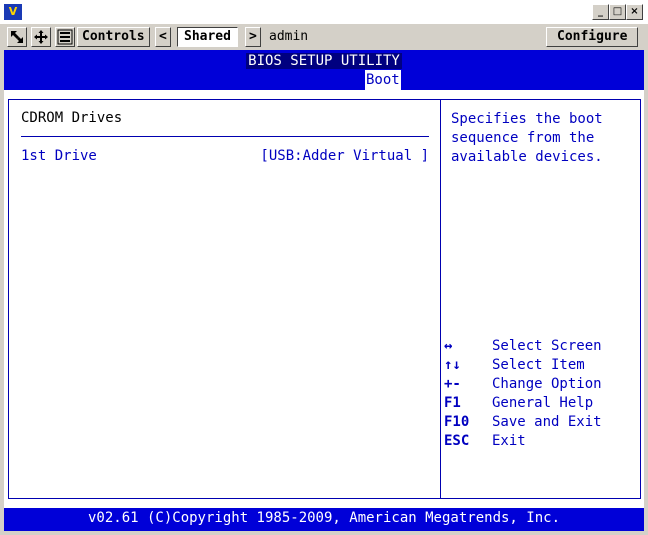  Describe the element at coordinates (225, 136) in the screenshot. I see `section-divider` at that location.